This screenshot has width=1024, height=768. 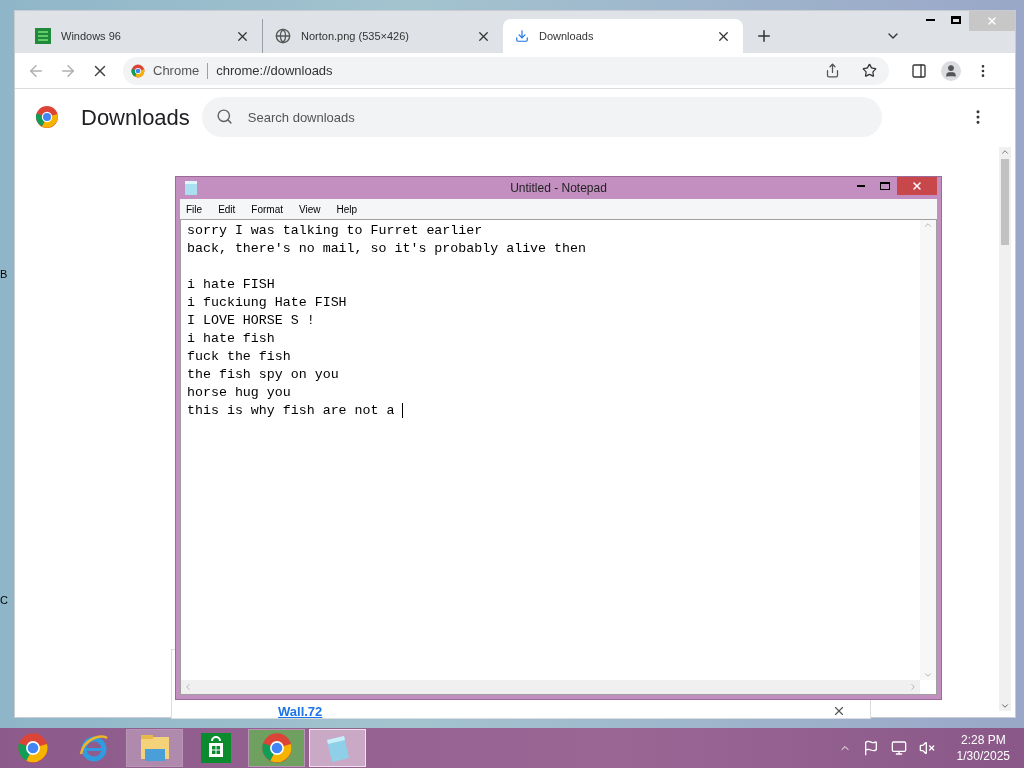 I want to click on menu-item: Edit, so click(x=227, y=209).